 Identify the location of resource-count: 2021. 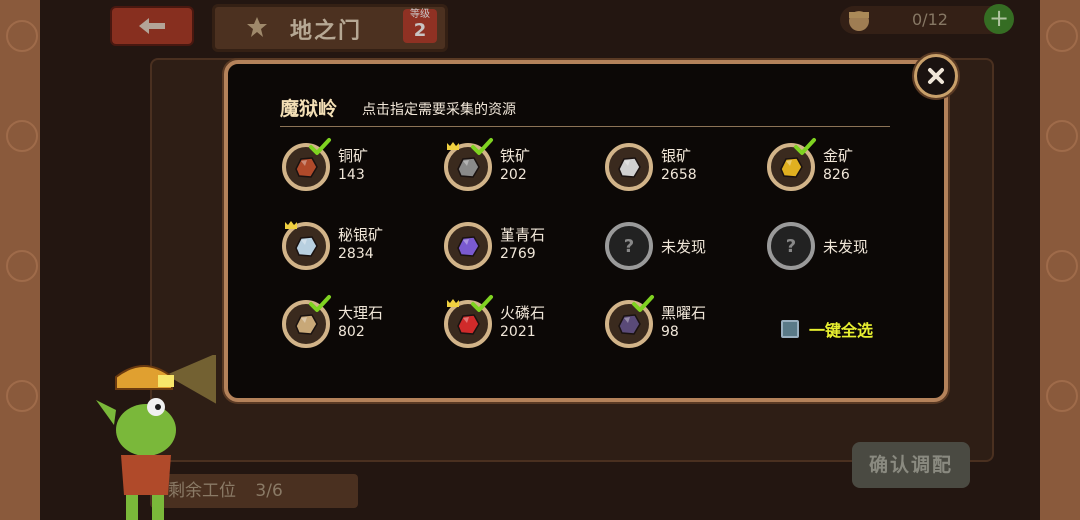
(518, 332).